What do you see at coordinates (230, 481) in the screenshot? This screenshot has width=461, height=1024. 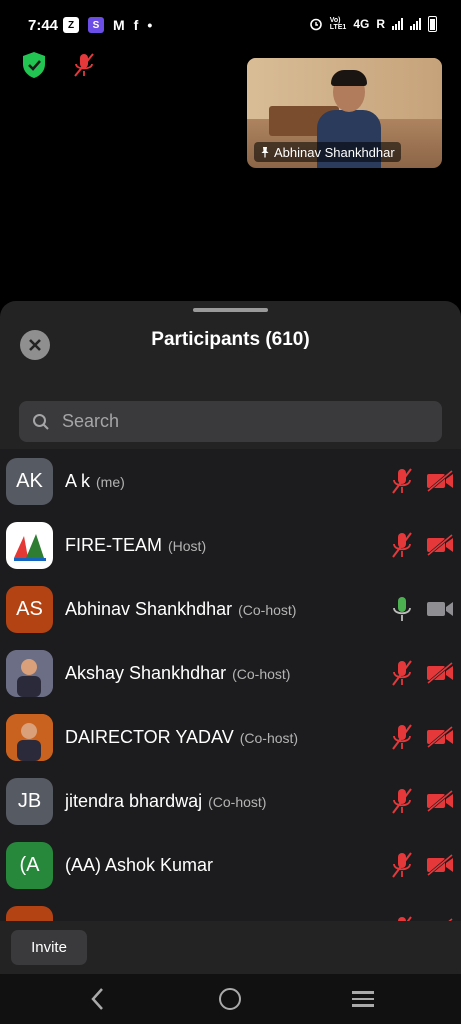 I see `participant-row: AK A k (me)` at bounding box center [230, 481].